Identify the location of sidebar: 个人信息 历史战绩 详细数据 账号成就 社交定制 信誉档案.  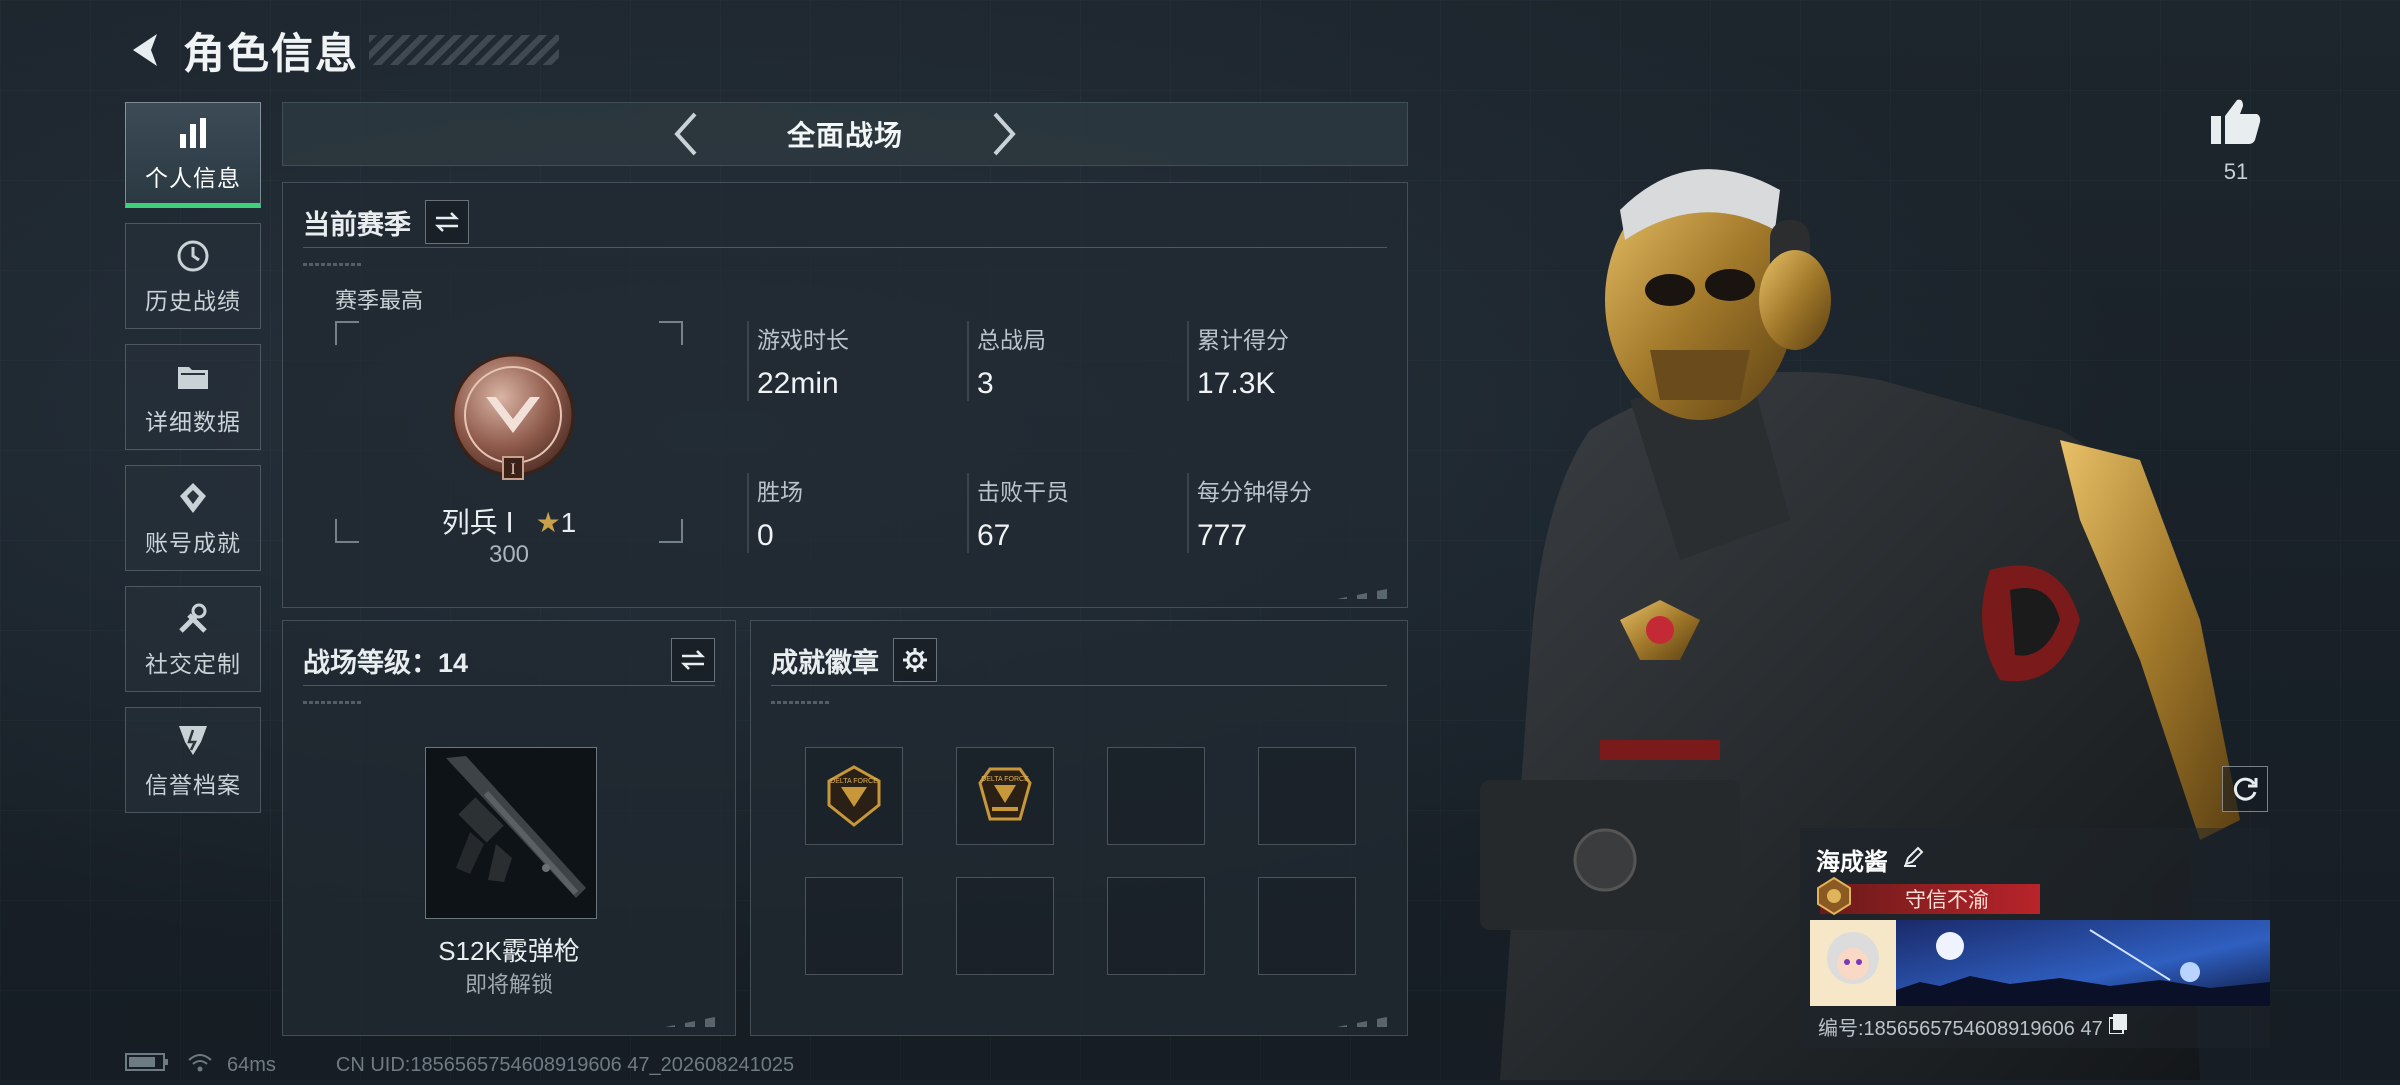
(194, 465).